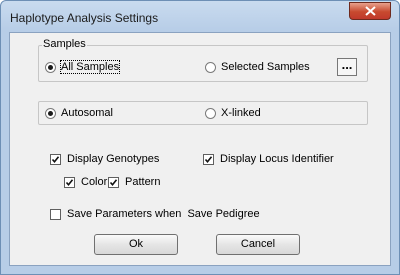  I want to click on display-locus-checkbox: Display Locus Identifier, so click(268, 159).